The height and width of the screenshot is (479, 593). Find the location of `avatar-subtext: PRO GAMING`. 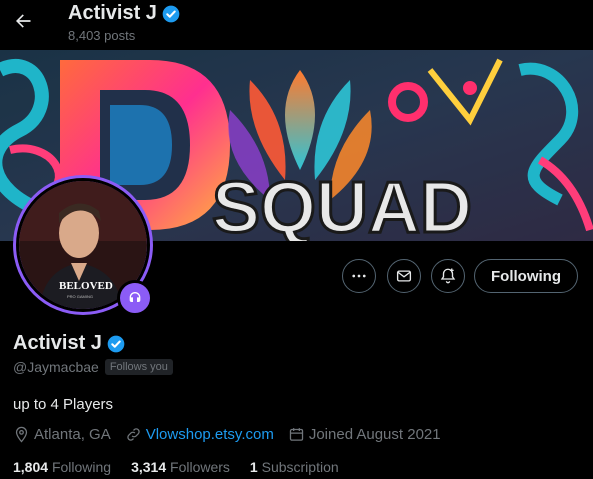

avatar-subtext: PRO GAMING is located at coordinates (80, 296).